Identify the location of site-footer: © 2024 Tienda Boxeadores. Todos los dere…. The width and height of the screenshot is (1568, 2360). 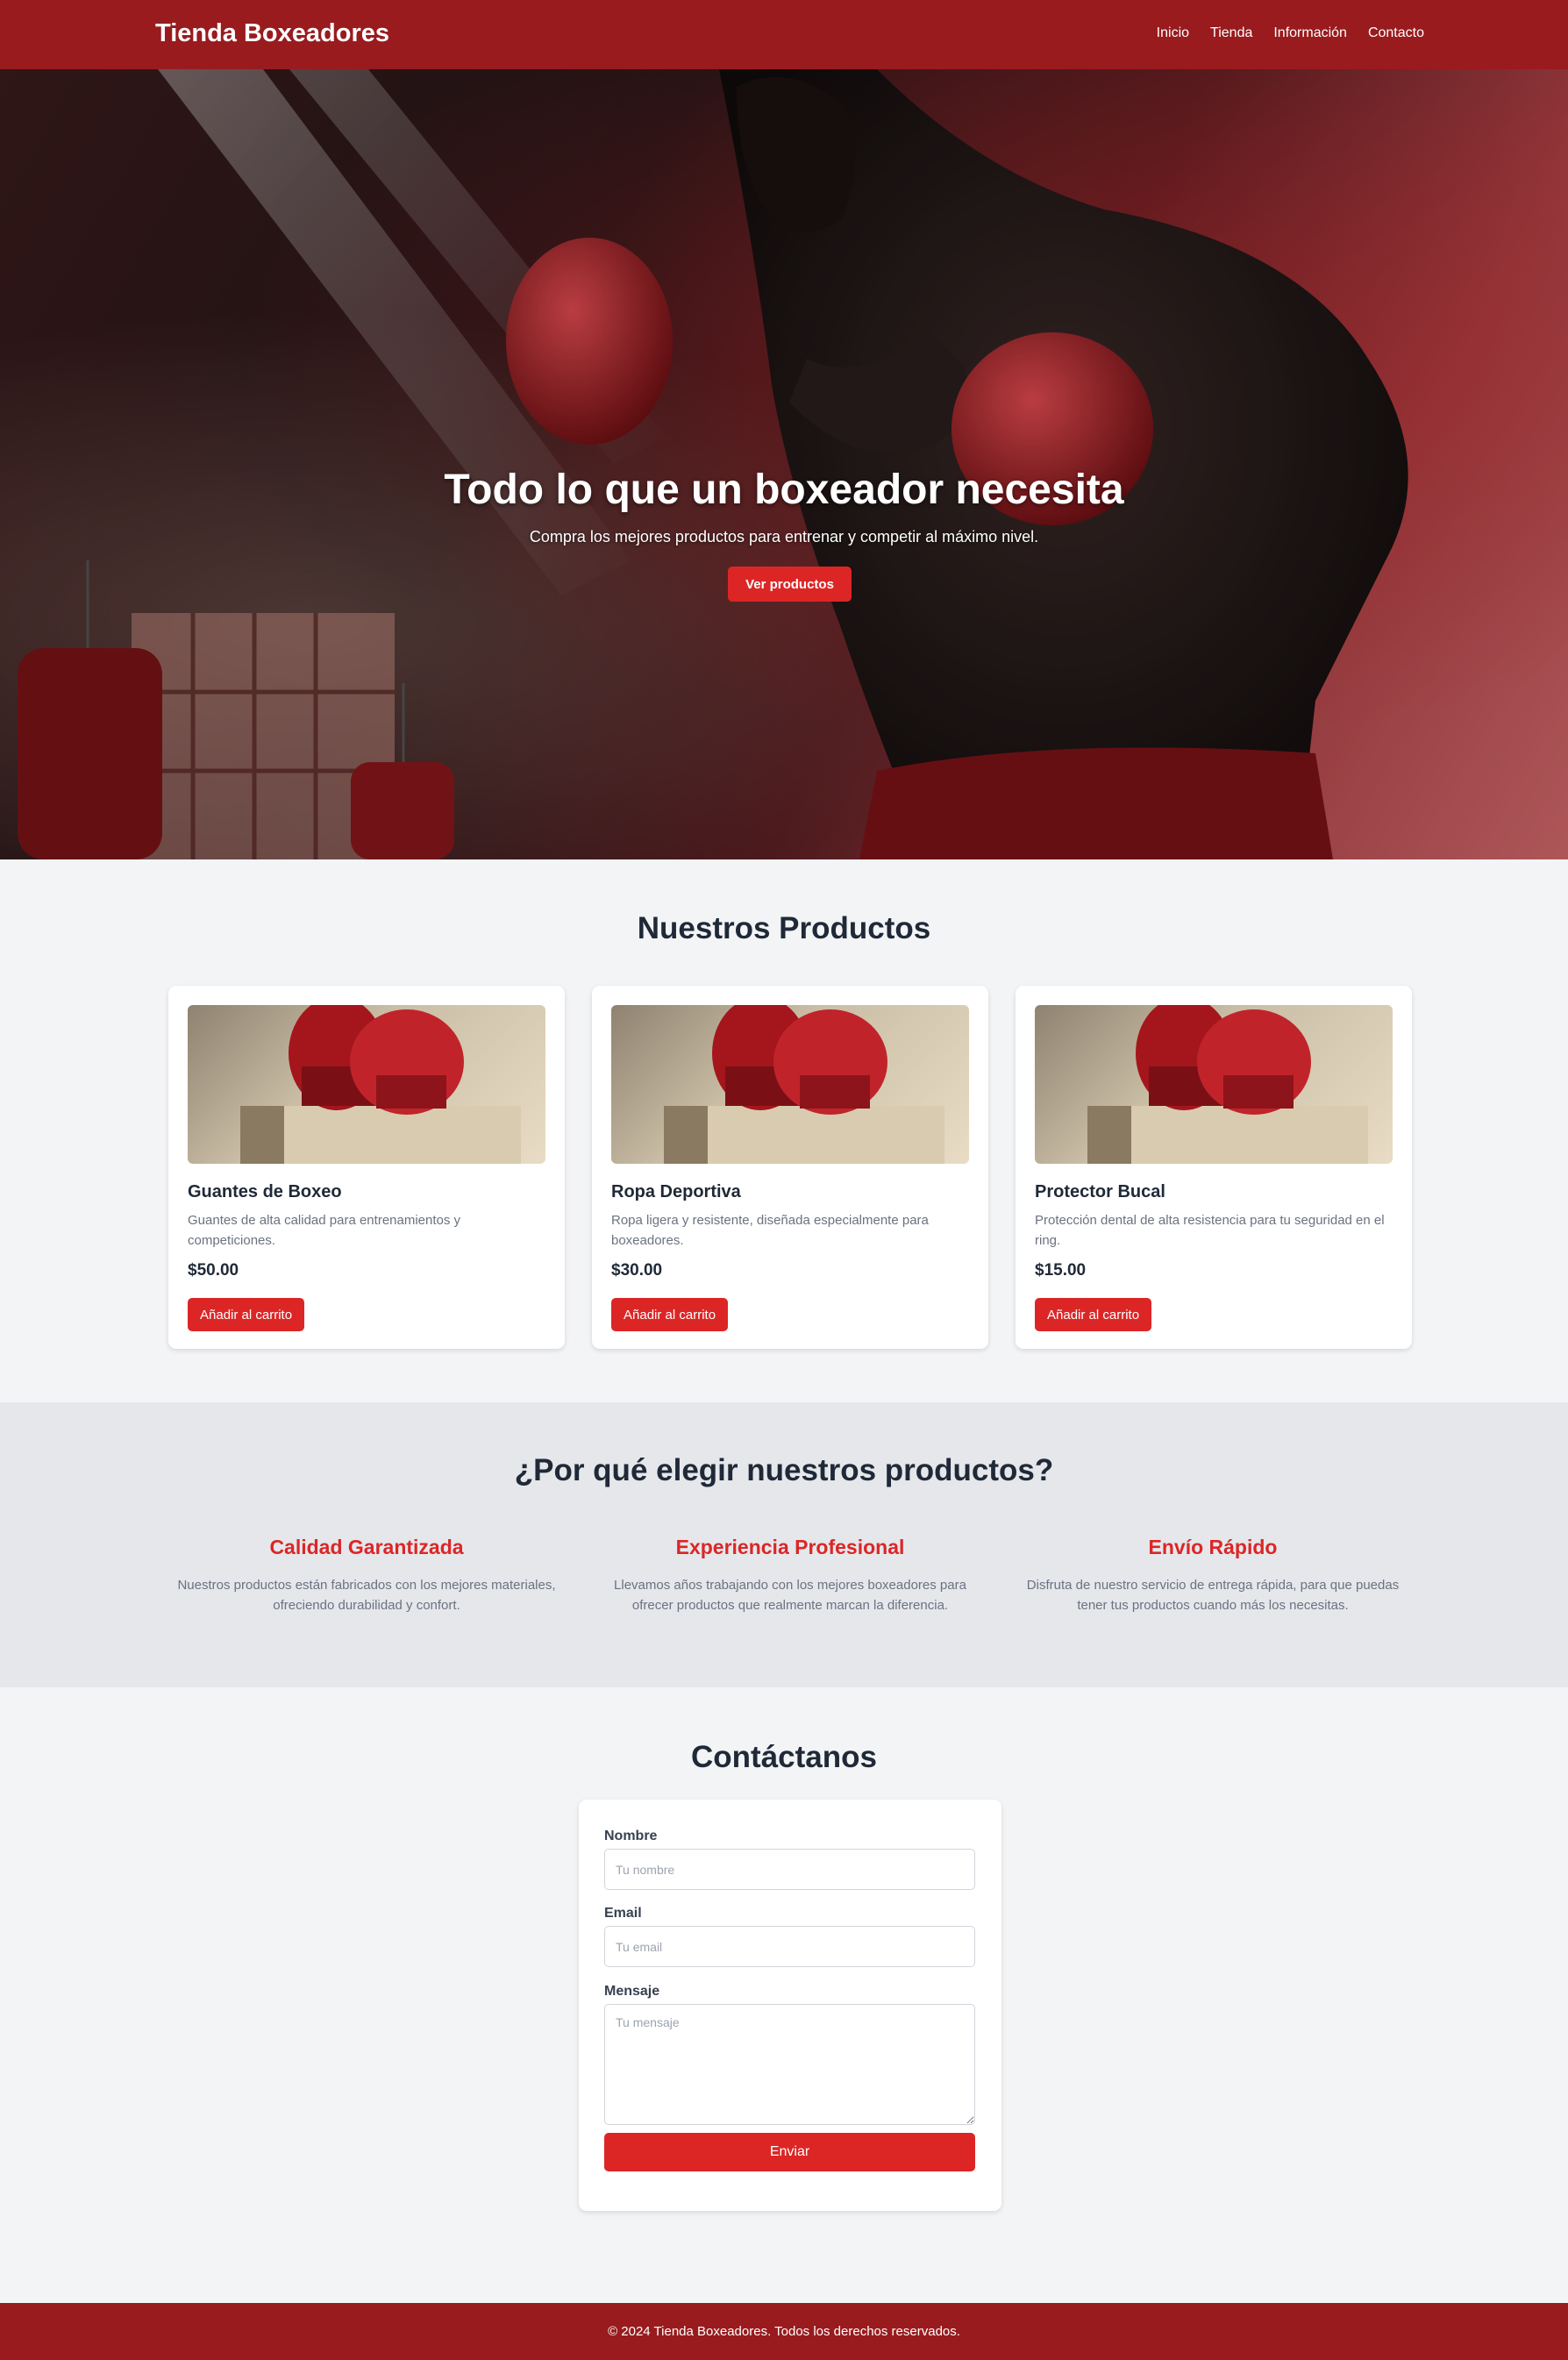
(784, 2331).